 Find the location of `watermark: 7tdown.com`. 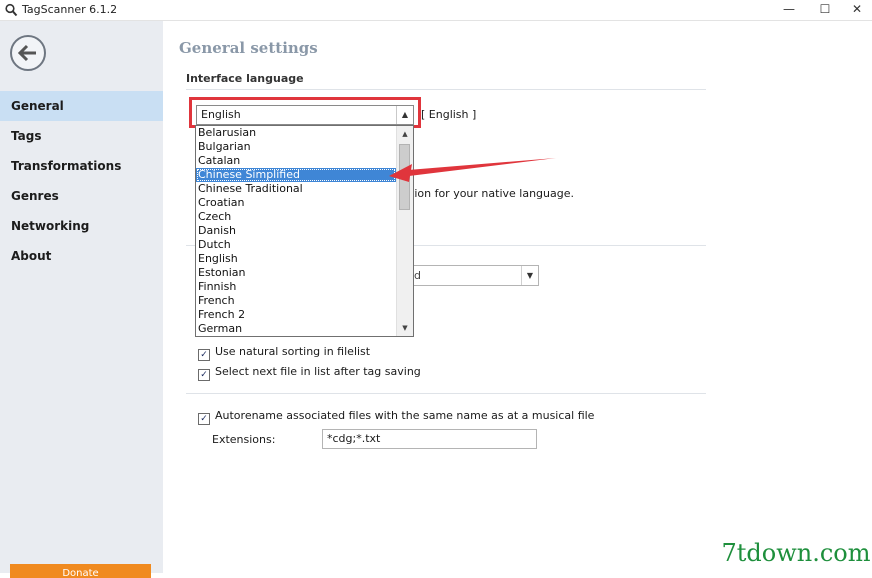

watermark: 7tdown.com is located at coordinates (796, 553).